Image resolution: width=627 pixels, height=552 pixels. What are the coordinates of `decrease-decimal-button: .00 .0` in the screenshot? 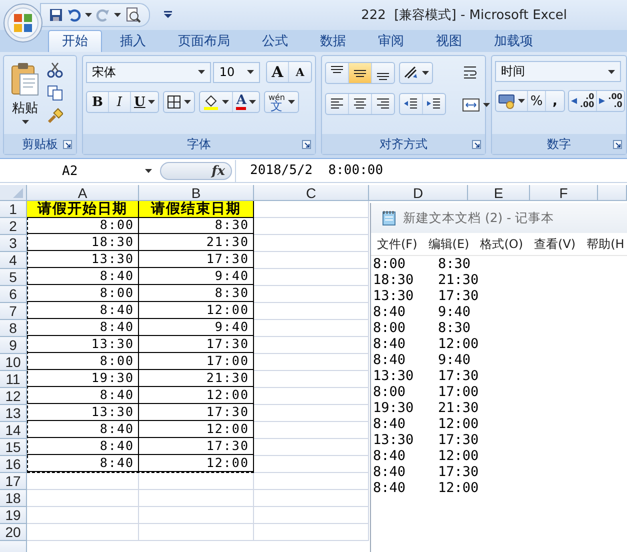 It's located at (610, 101).